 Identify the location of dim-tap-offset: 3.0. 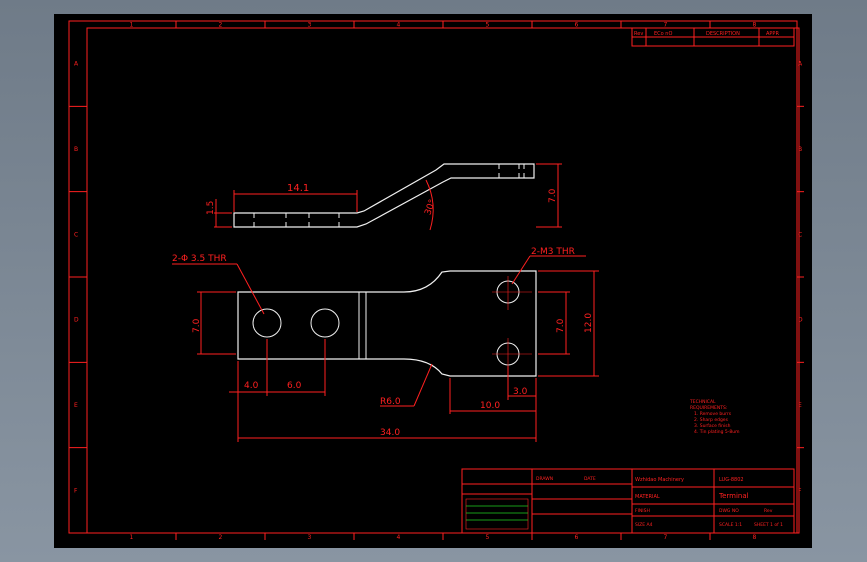
(520, 392).